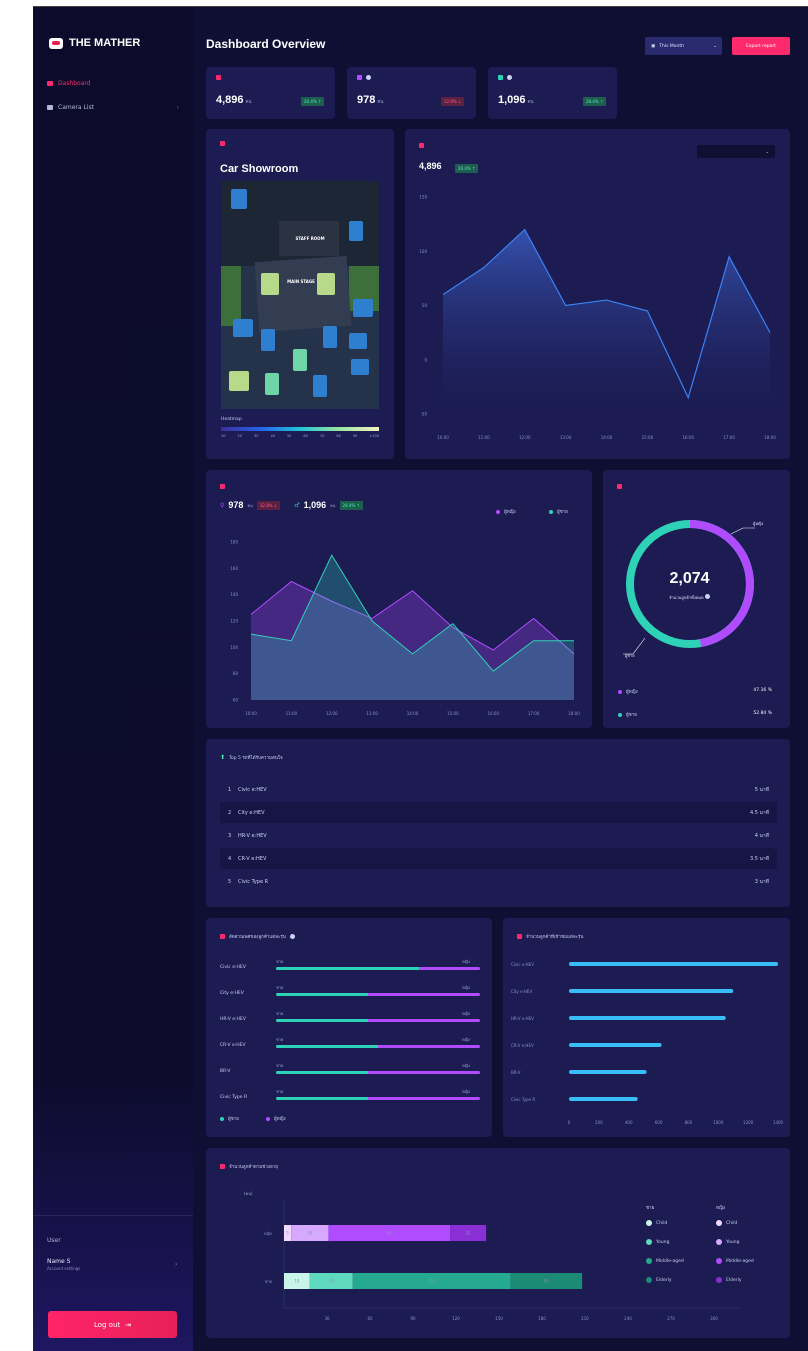 Image resolution: width=808 pixels, height=1351 pixels. I want to click on x-tick-label: 17:00, so click(534, 713).